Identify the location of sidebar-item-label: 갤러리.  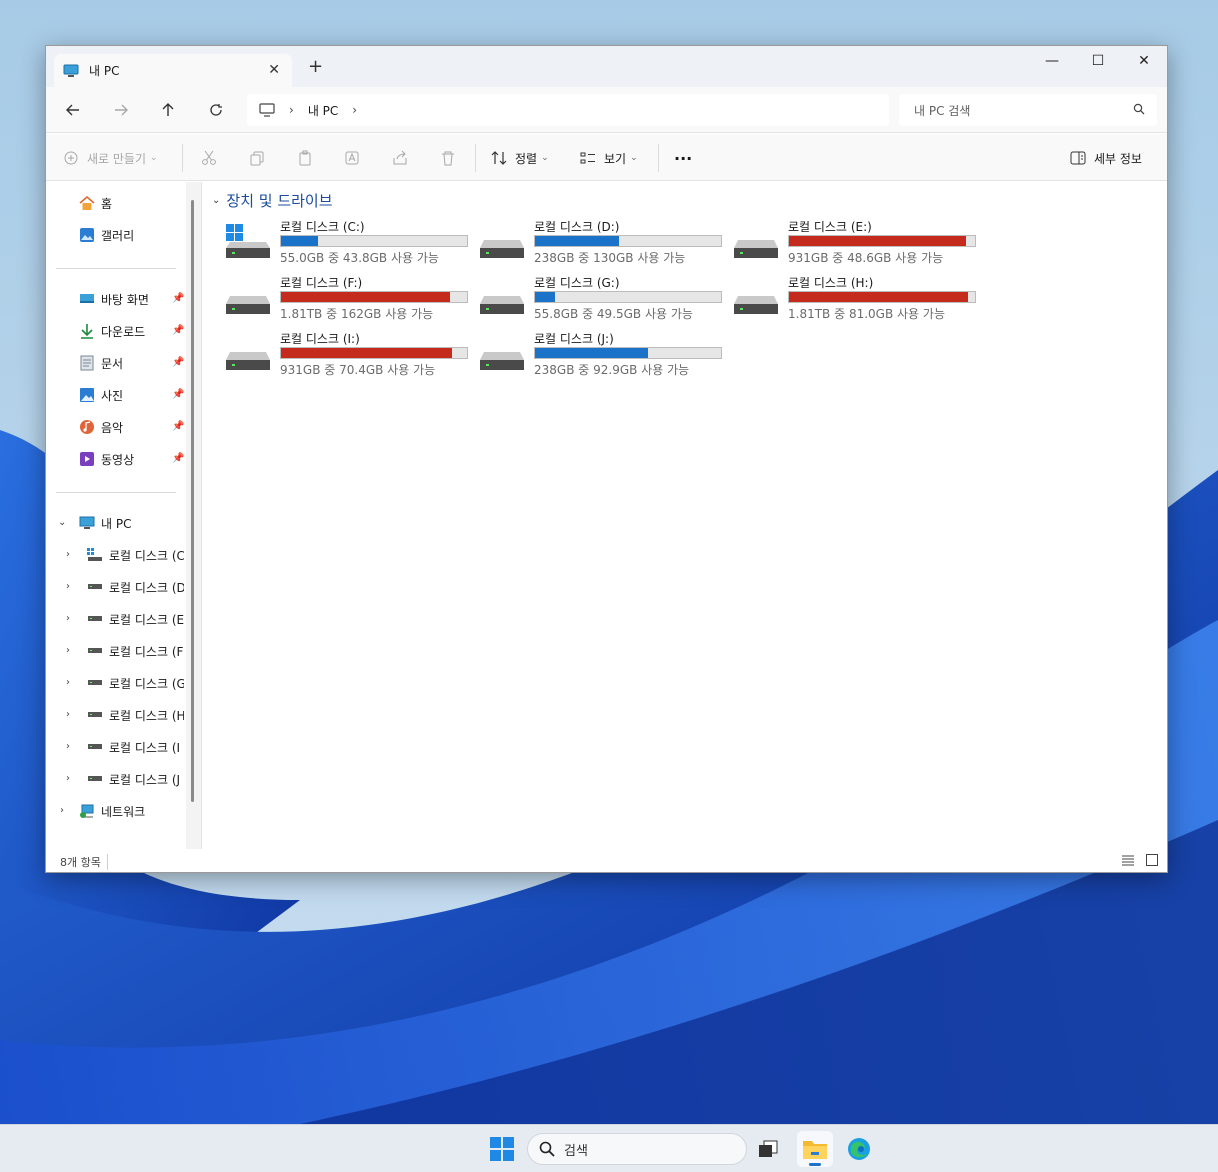
(118, 235).